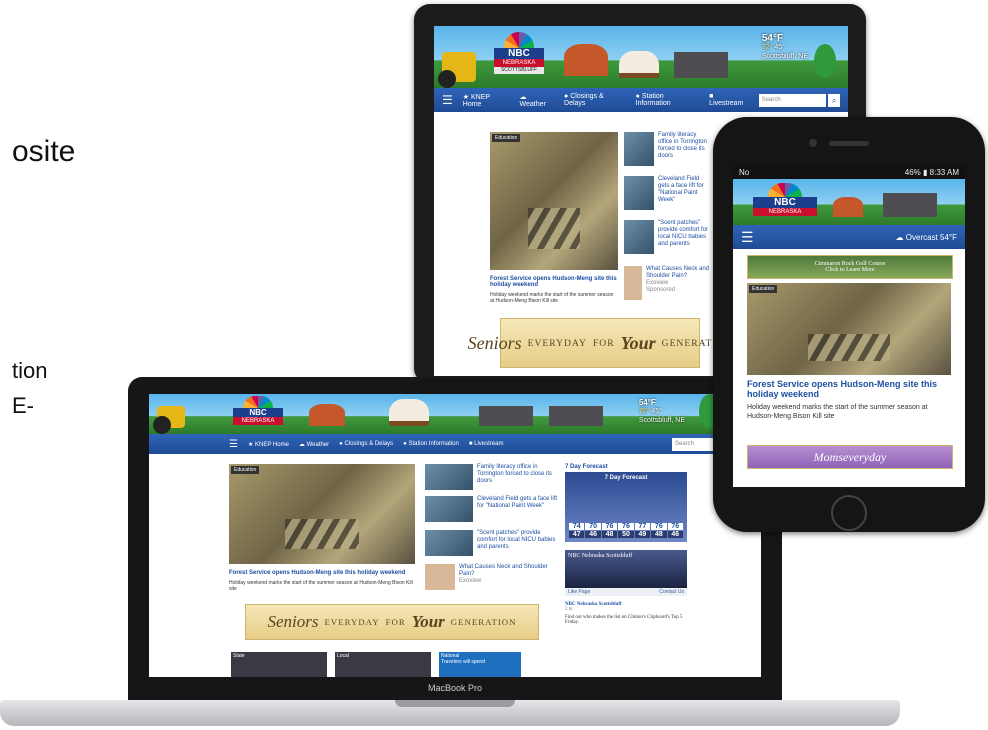 The height and width of the screenshot is (730, 988). I want to click on nav-station-label: Station Information, so click(653, 100).